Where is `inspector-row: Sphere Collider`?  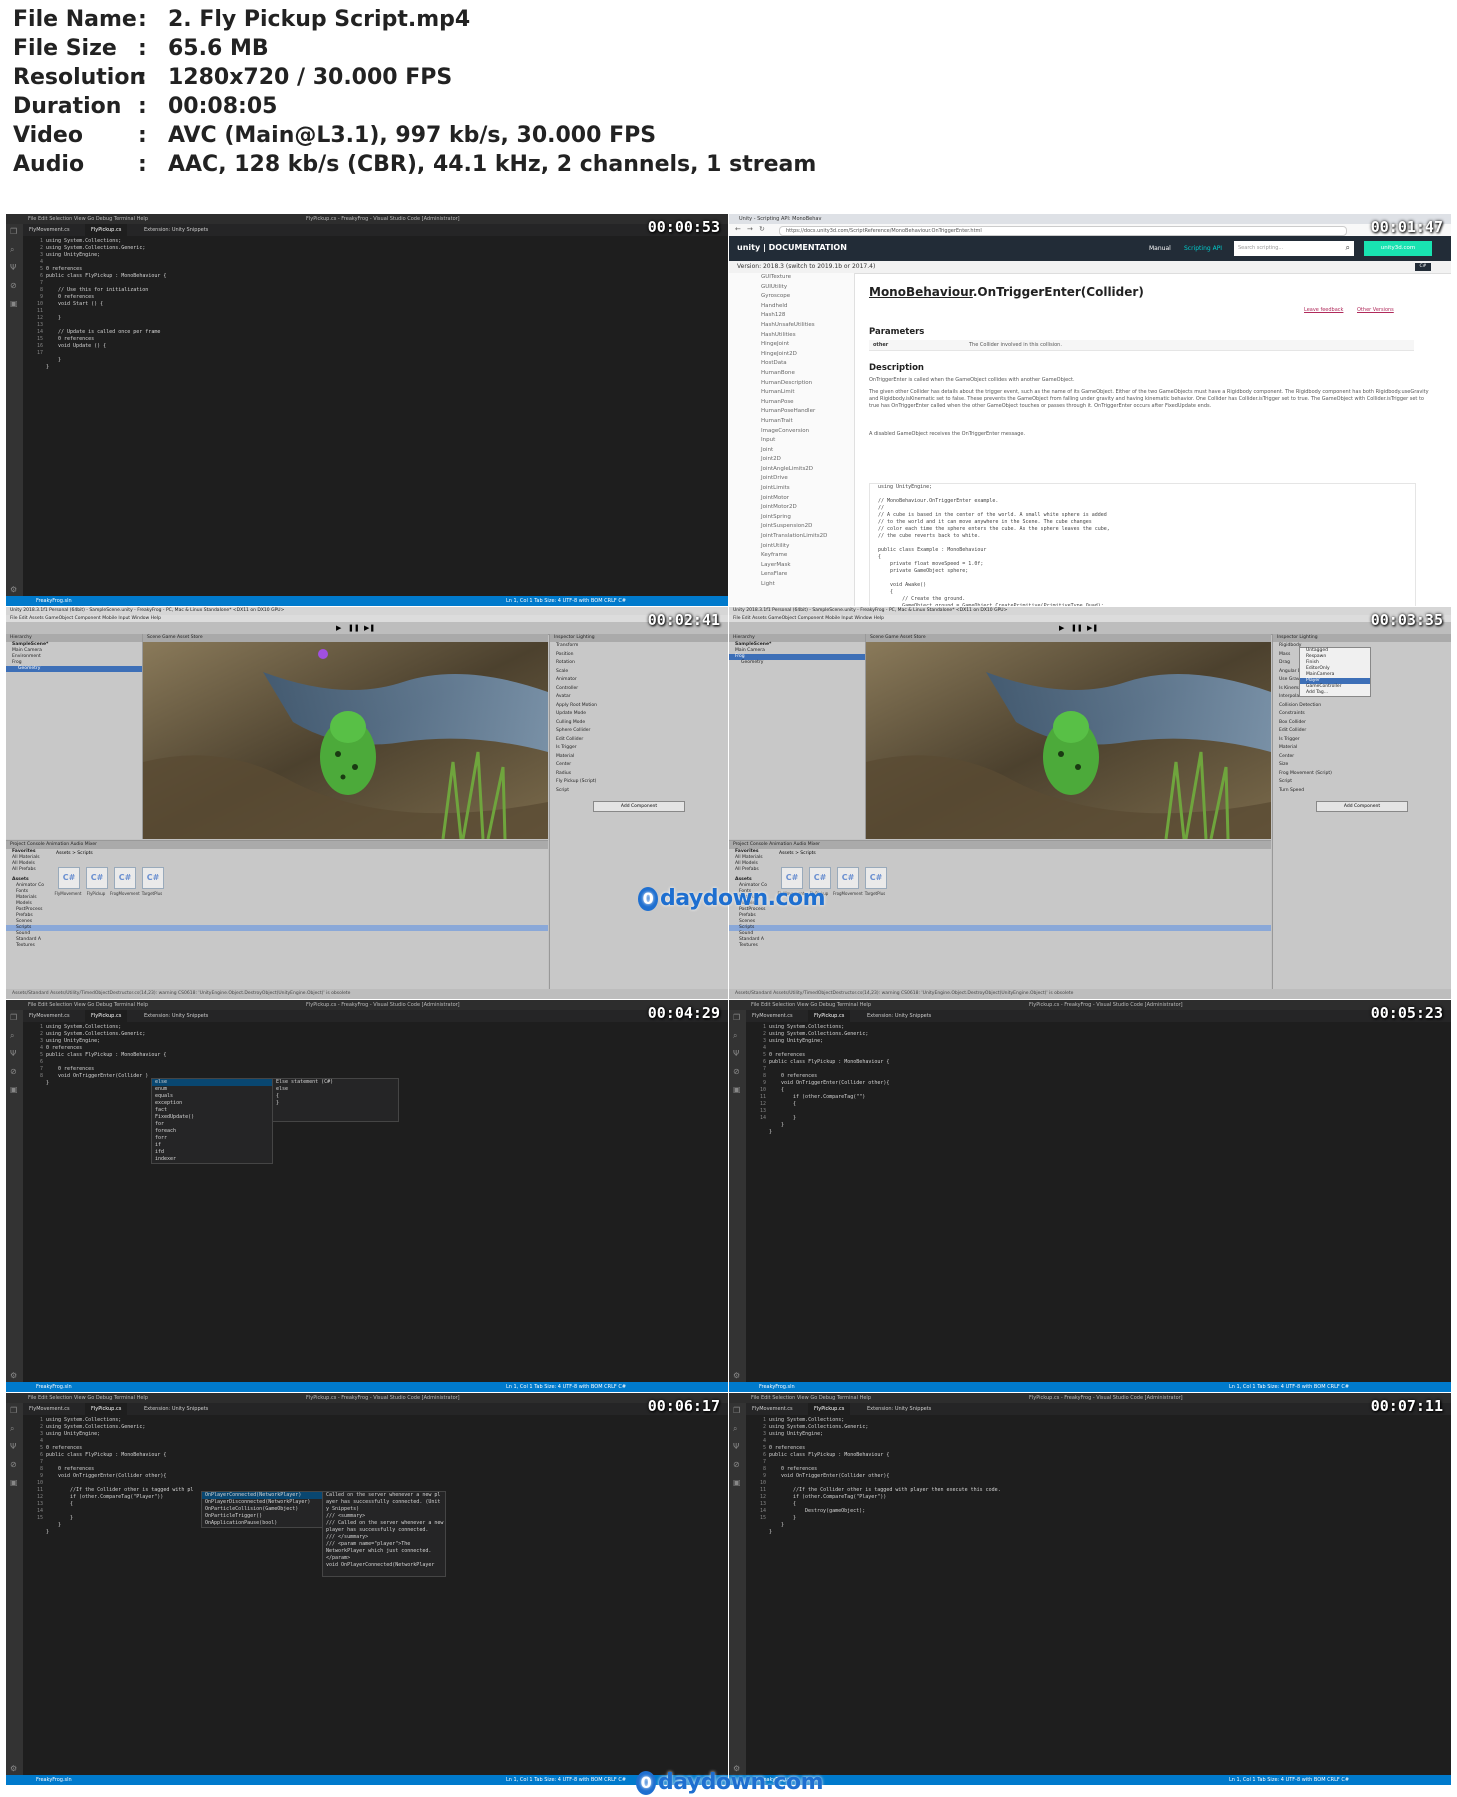 inspector-row: Sphere Collider is located at coordinates (639, 731).